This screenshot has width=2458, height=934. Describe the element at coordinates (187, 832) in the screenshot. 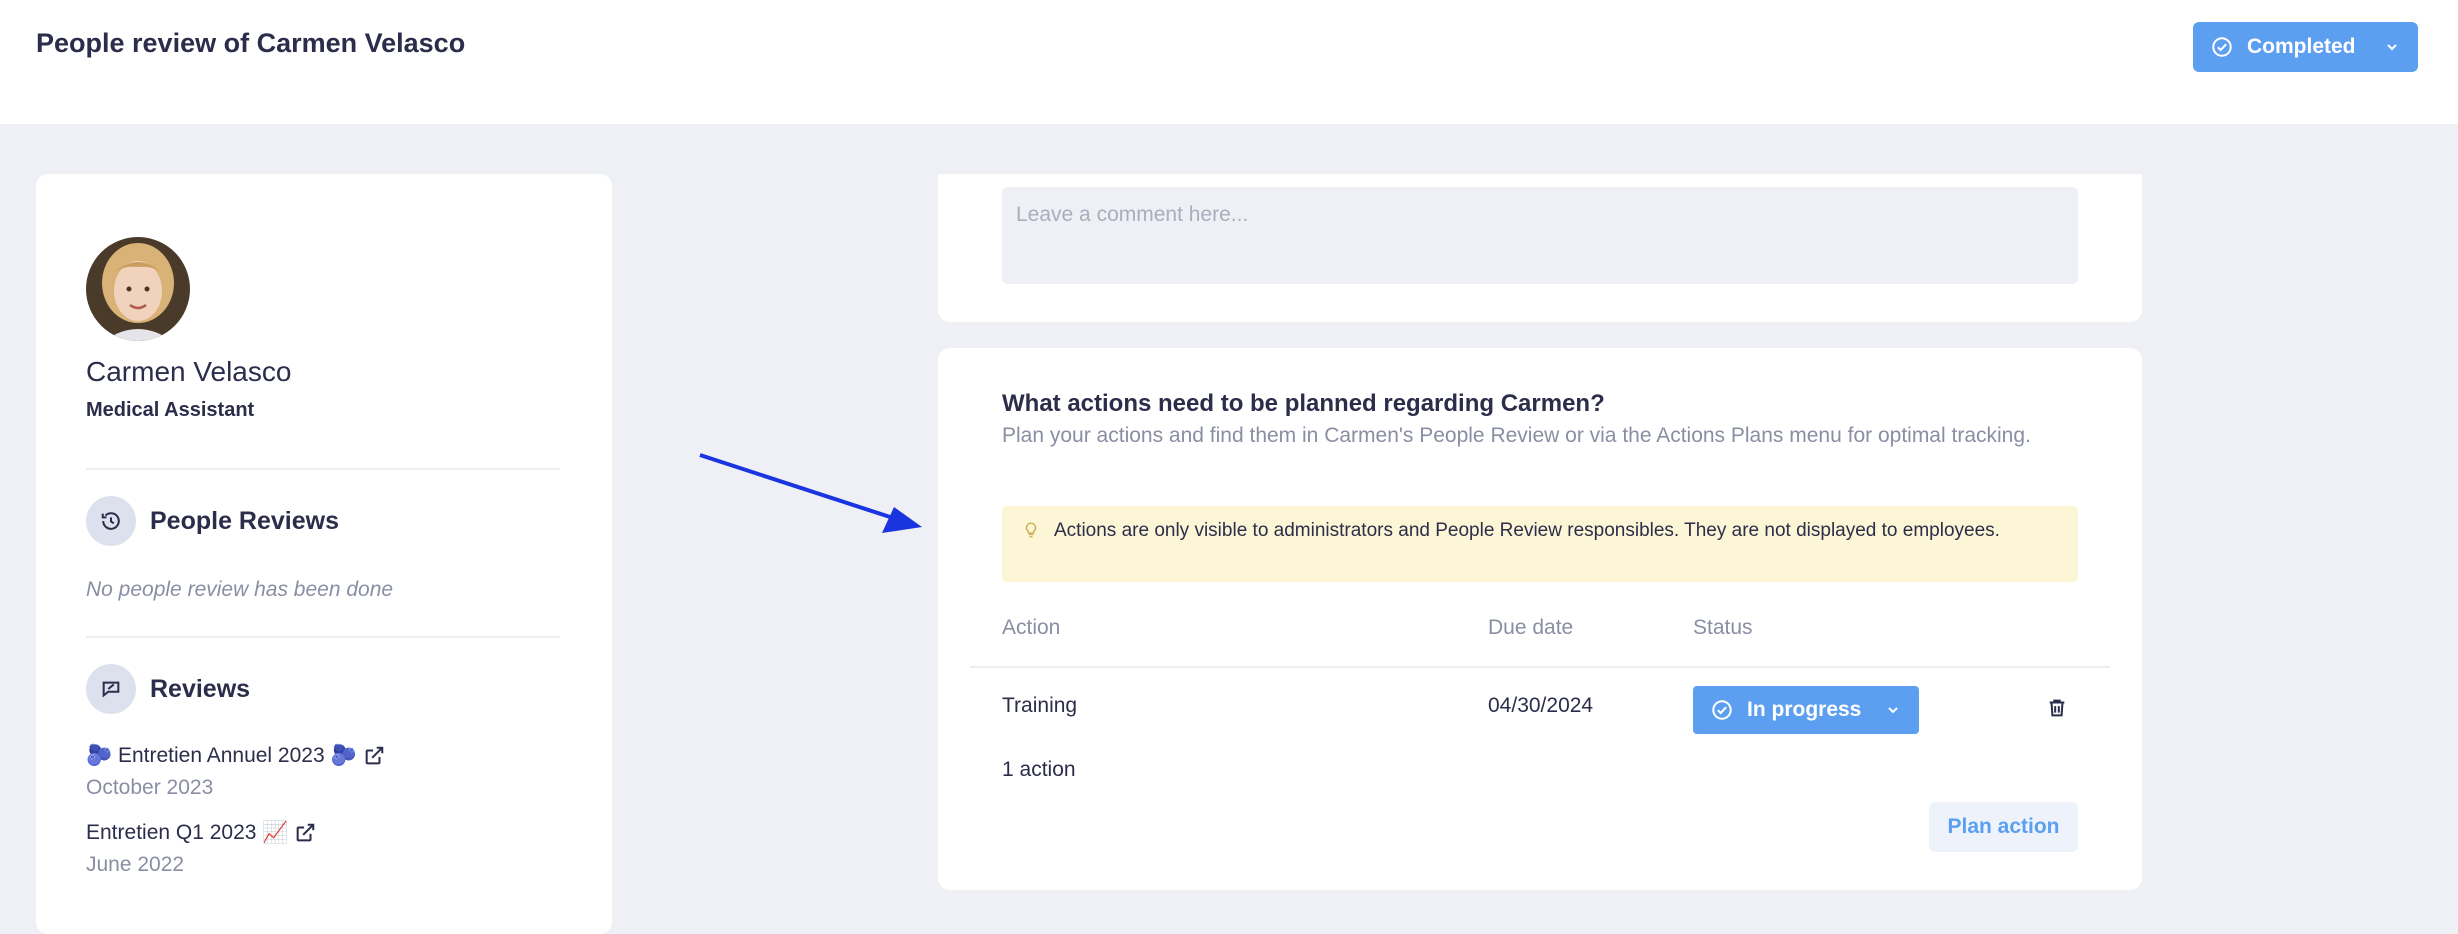

I see `review-title: Entretien Q1 2023 📈` at that location.